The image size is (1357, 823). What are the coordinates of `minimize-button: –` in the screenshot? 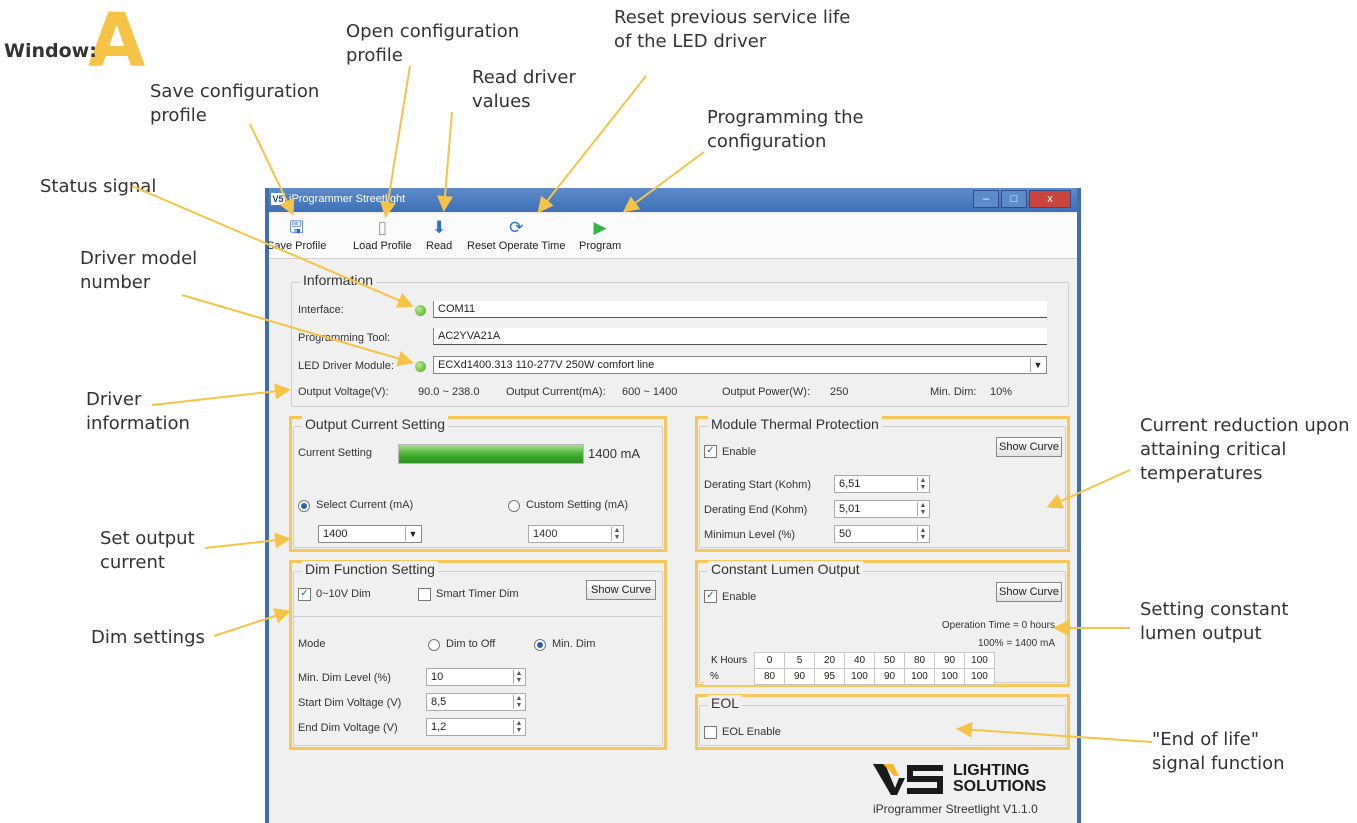 It's located at (986, 199).